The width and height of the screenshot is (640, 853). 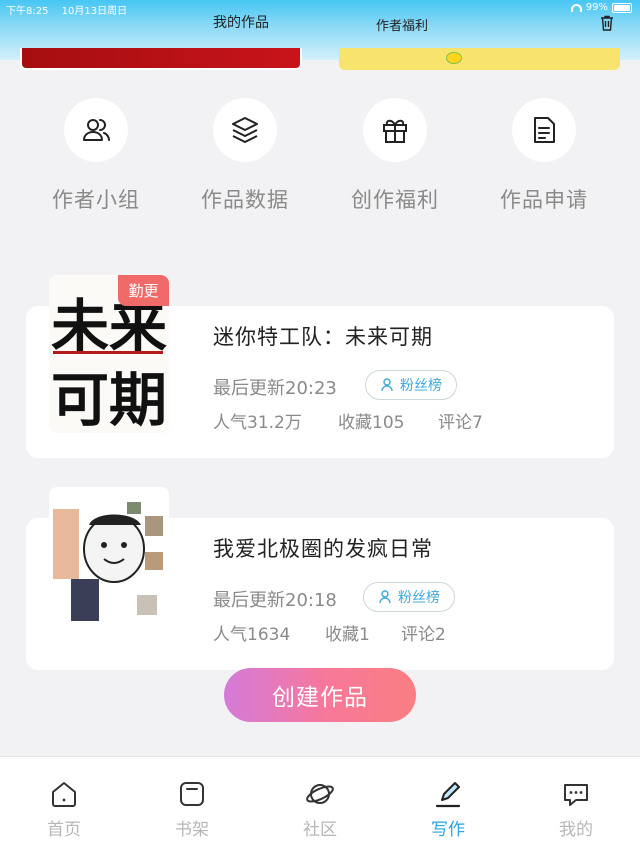 I want to click on fans-rank-button-1: 粉丝榜, so click(x=411, y=385).